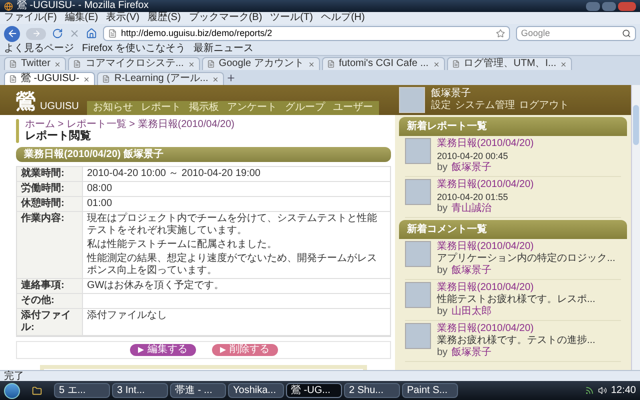 This screenshot has height=400, width=640. I want to click on edit-button: 編集する, so click(163, 350).